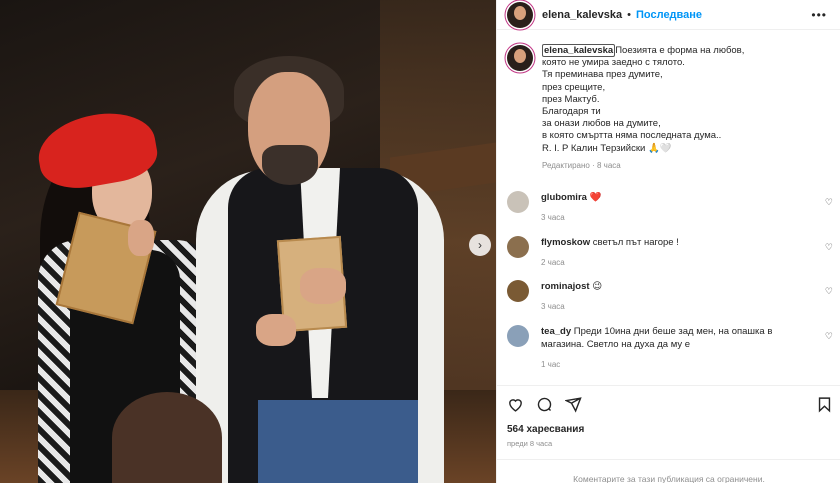 This screenshot has height=483, width=840. What do you see at coordinates (571, 112) in the screenshot?
I see `caption-line: Благодаря ти` at bounding box center [571, 112].